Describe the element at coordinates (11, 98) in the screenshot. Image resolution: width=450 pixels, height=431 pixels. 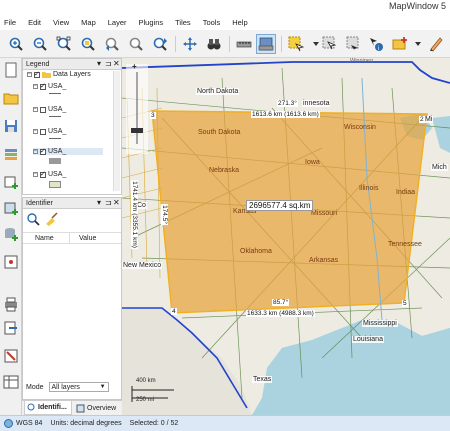
I see `open-folder-icon` at that location.